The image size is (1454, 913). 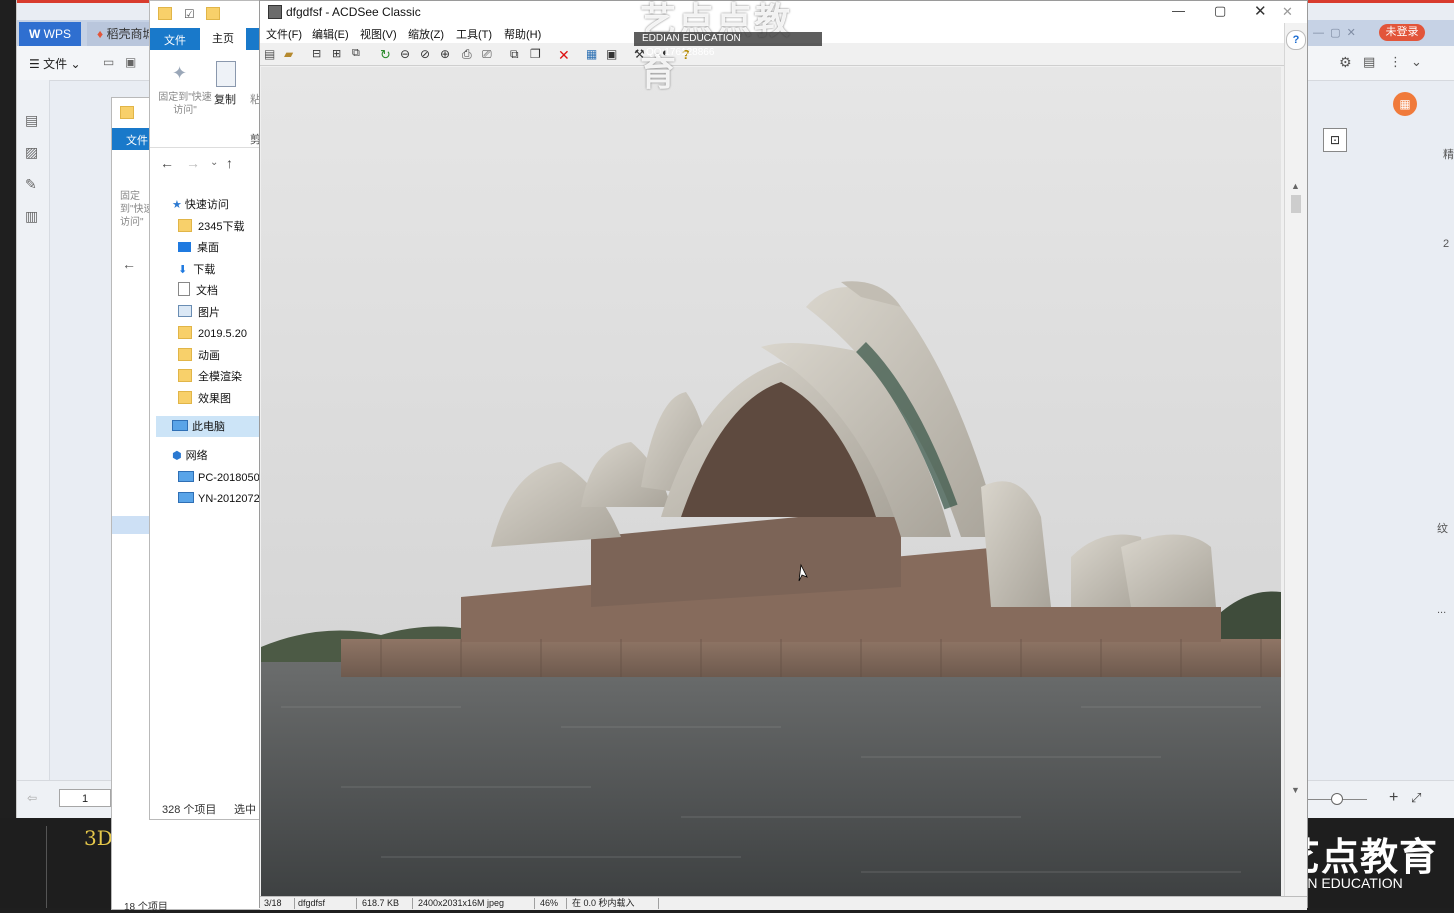 I want to click on tree-item-this-pc: 此电脑, so click(x=198, y=427).